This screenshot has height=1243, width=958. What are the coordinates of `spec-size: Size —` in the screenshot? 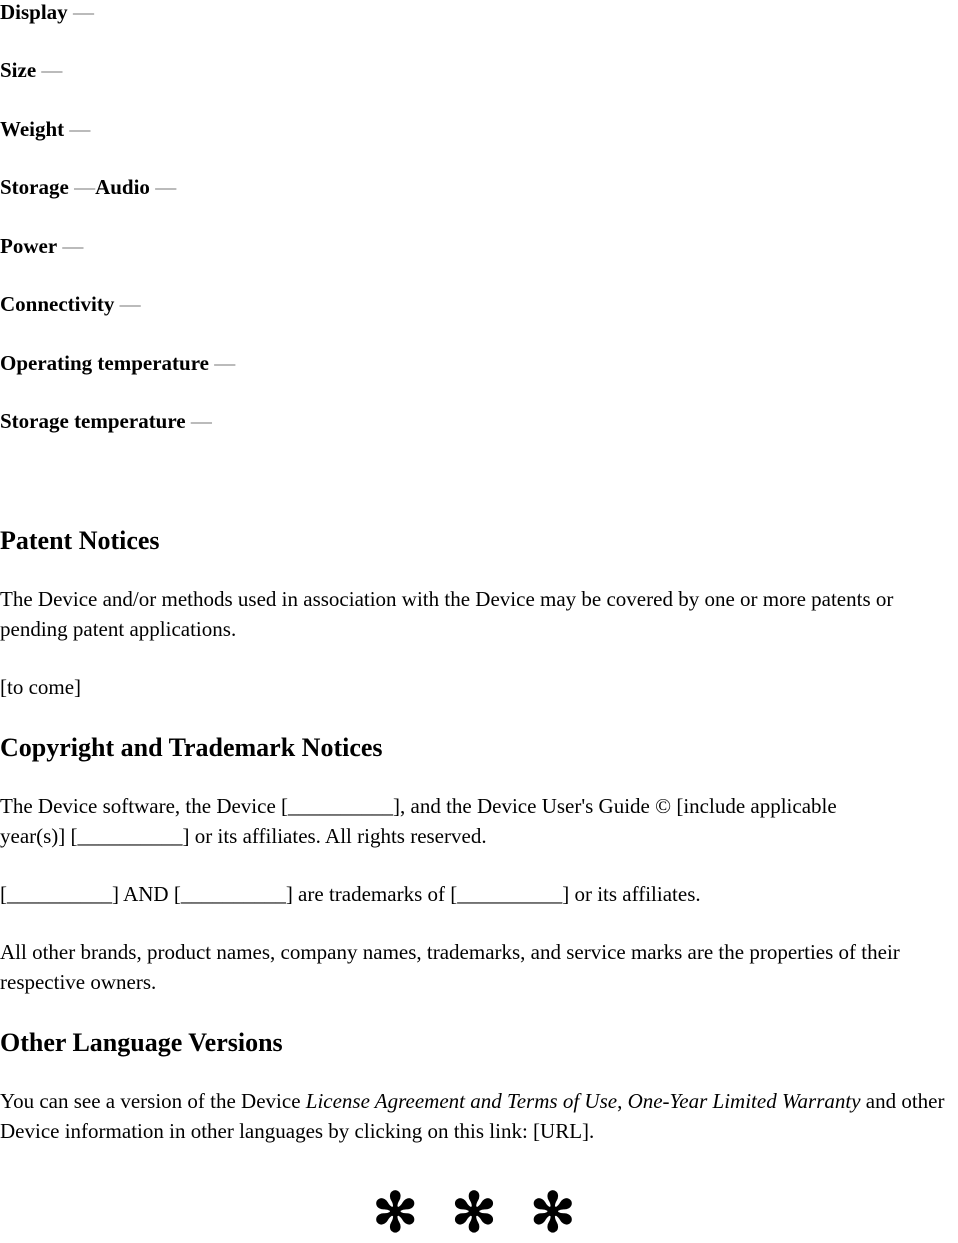 It's located at (31, 70).